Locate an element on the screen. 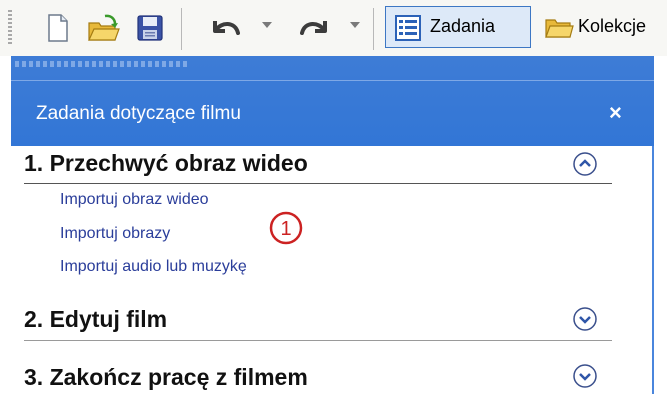 The image size is (667, 394). new-document-button is located at coordinates (58, 28).